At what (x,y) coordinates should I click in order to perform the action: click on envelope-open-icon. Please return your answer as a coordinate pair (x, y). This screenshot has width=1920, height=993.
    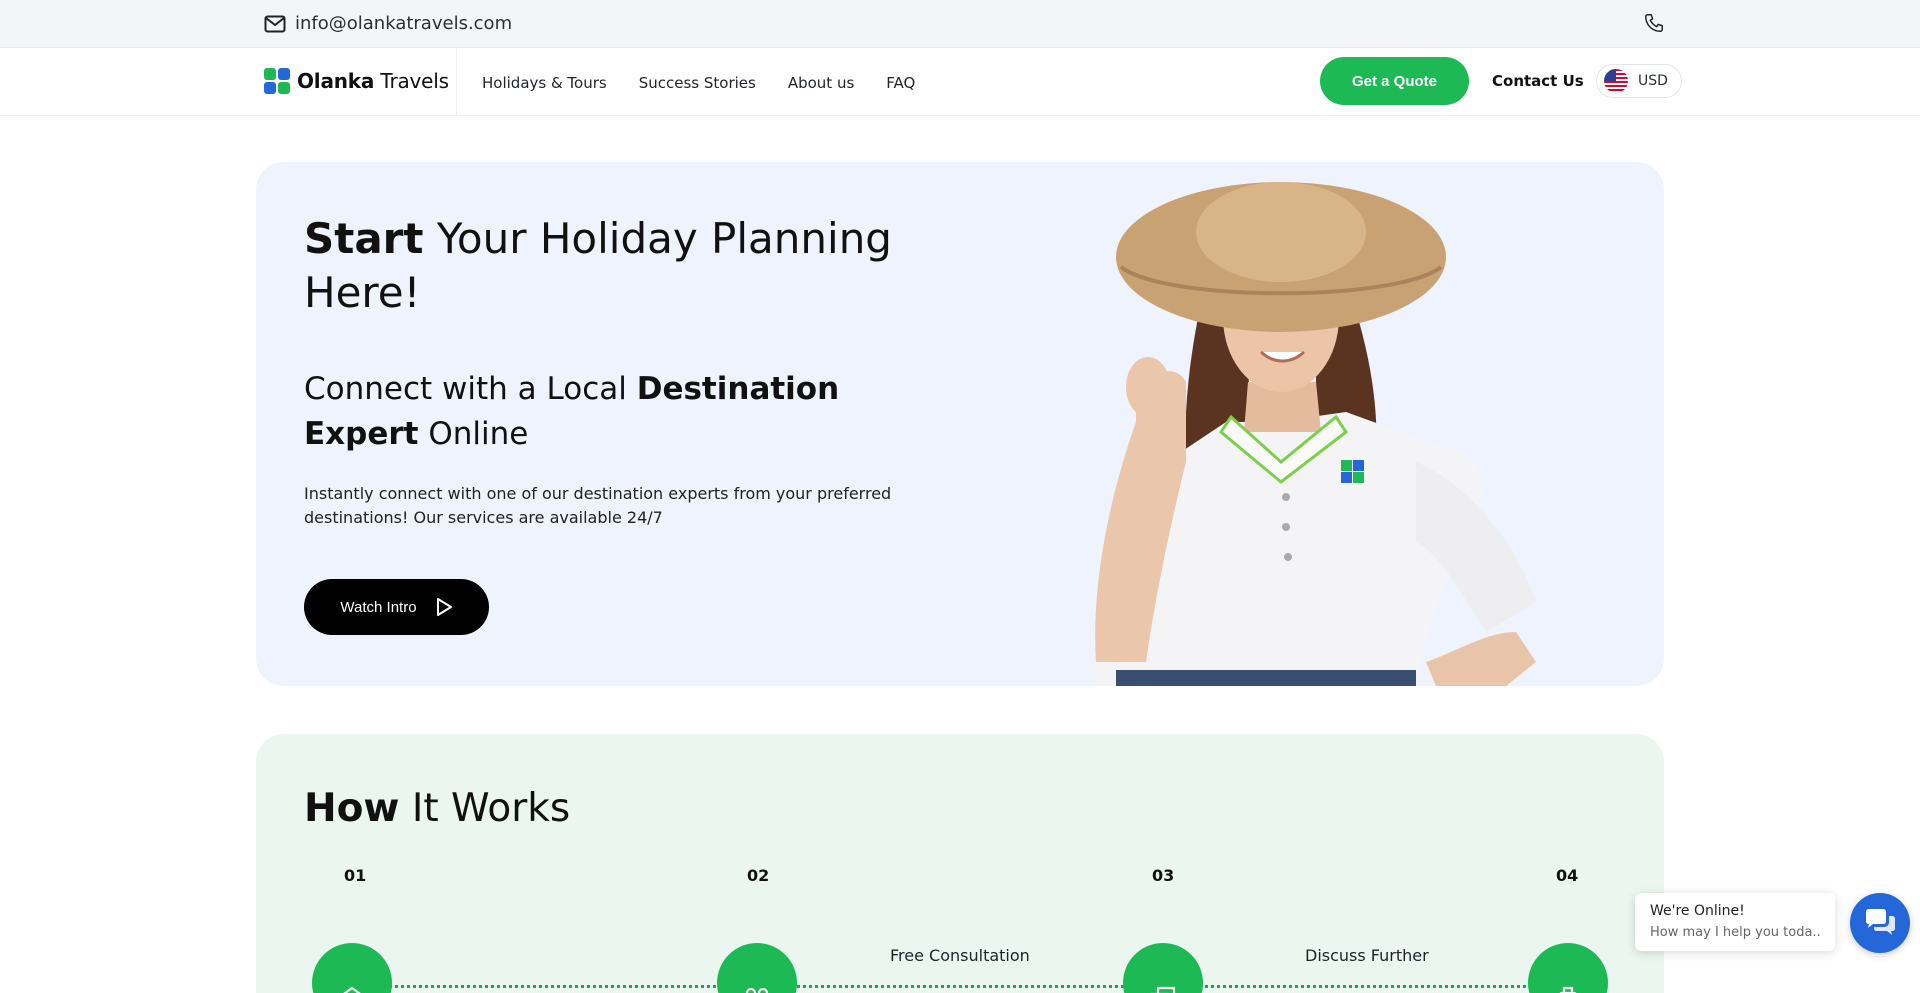
    Looking at the image, I should click on (352, 989).